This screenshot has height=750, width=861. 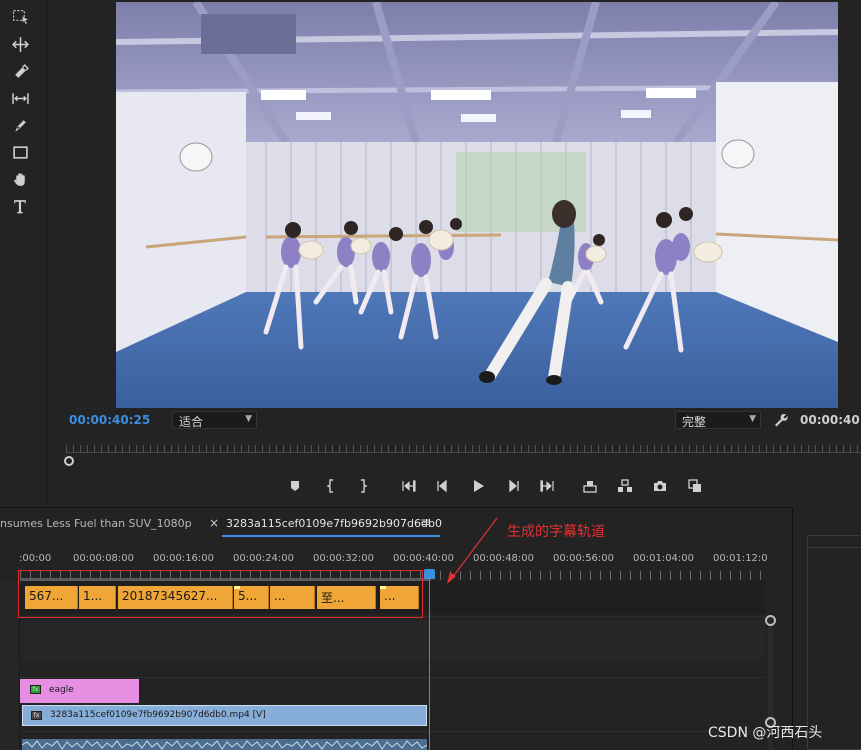 I want to click on close-icon: ×, so click(x=214, y=523).